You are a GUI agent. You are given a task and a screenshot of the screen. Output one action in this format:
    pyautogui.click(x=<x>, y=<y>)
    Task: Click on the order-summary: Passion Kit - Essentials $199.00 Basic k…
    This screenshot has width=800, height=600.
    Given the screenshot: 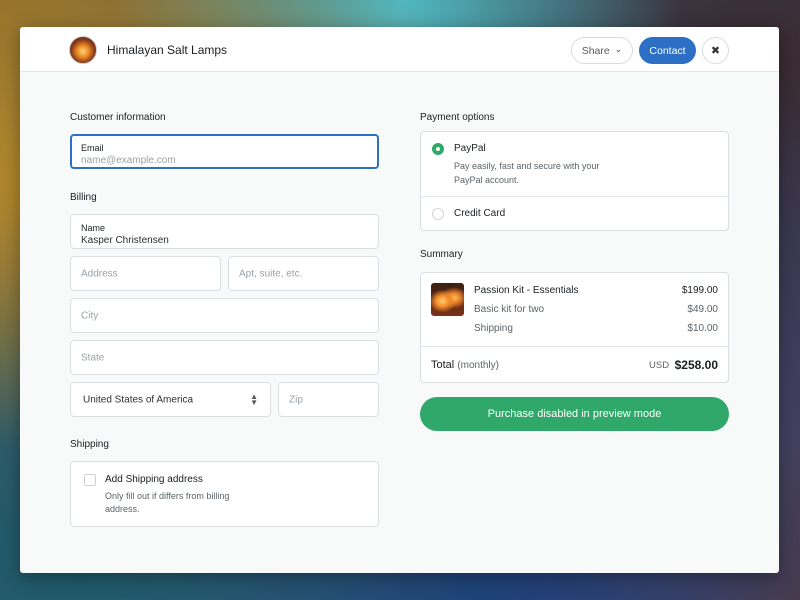 What is the action you would take?
    pyautogui.click(x=574, y=327)
    